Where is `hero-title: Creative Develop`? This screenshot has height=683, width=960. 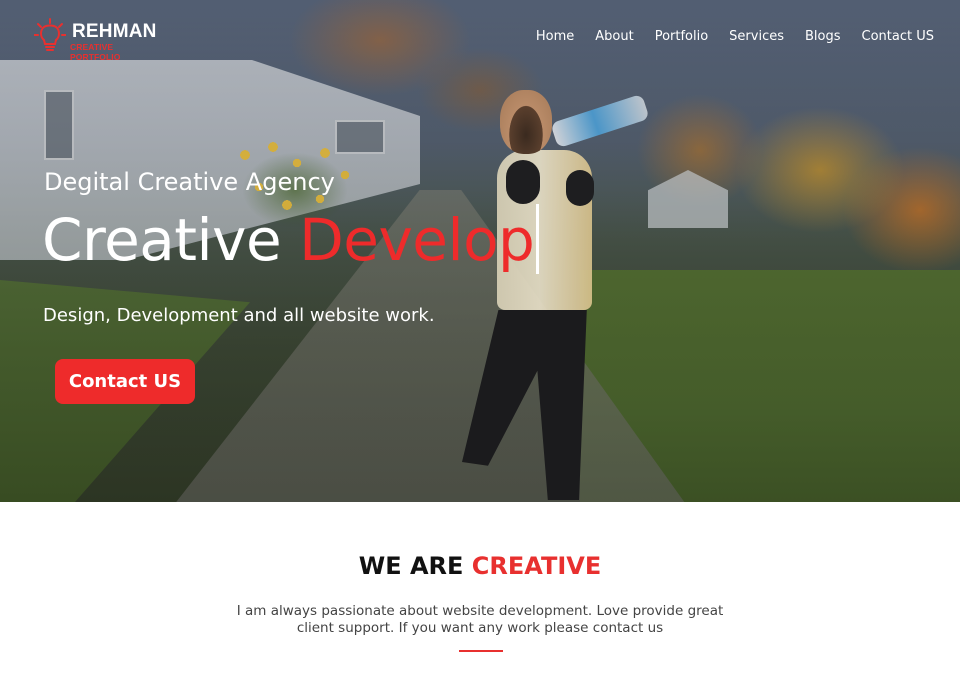 hero-title: Creative Develop is located at coordinates (291, 239).